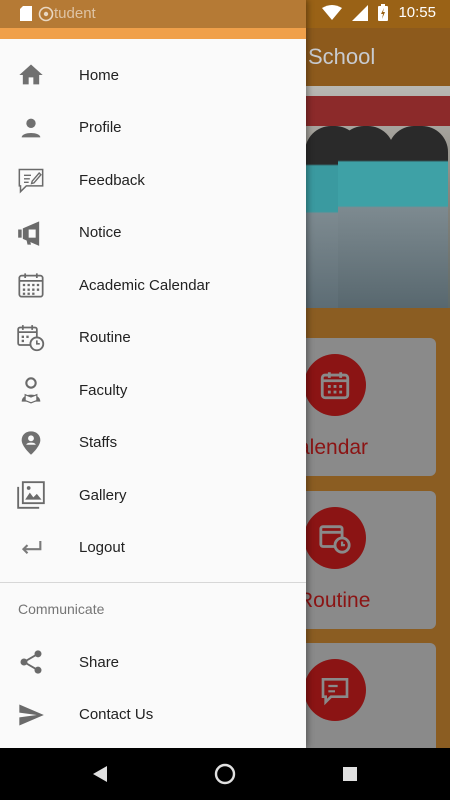 This screenshot has height=800, width=450. I want to click on faculty-icon, so click(39, 390).